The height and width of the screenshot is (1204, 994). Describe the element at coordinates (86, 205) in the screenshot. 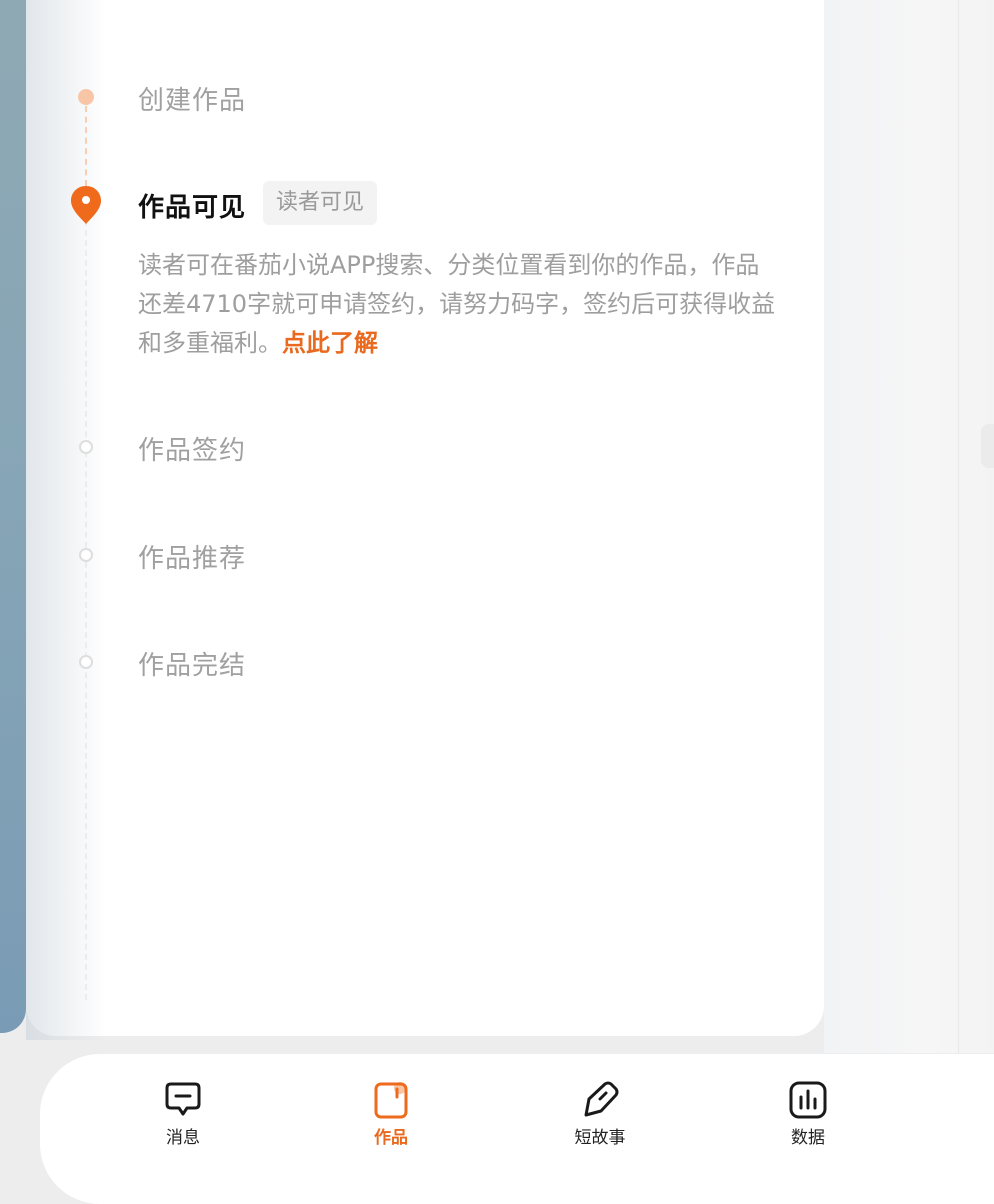

I see `location-pin-icon` at that location.